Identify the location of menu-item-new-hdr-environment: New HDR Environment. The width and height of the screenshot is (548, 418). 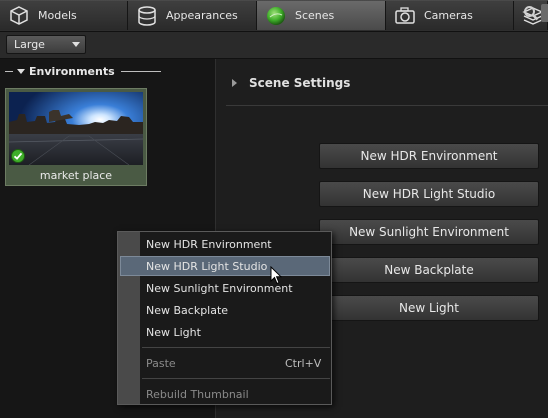
(209, 244).